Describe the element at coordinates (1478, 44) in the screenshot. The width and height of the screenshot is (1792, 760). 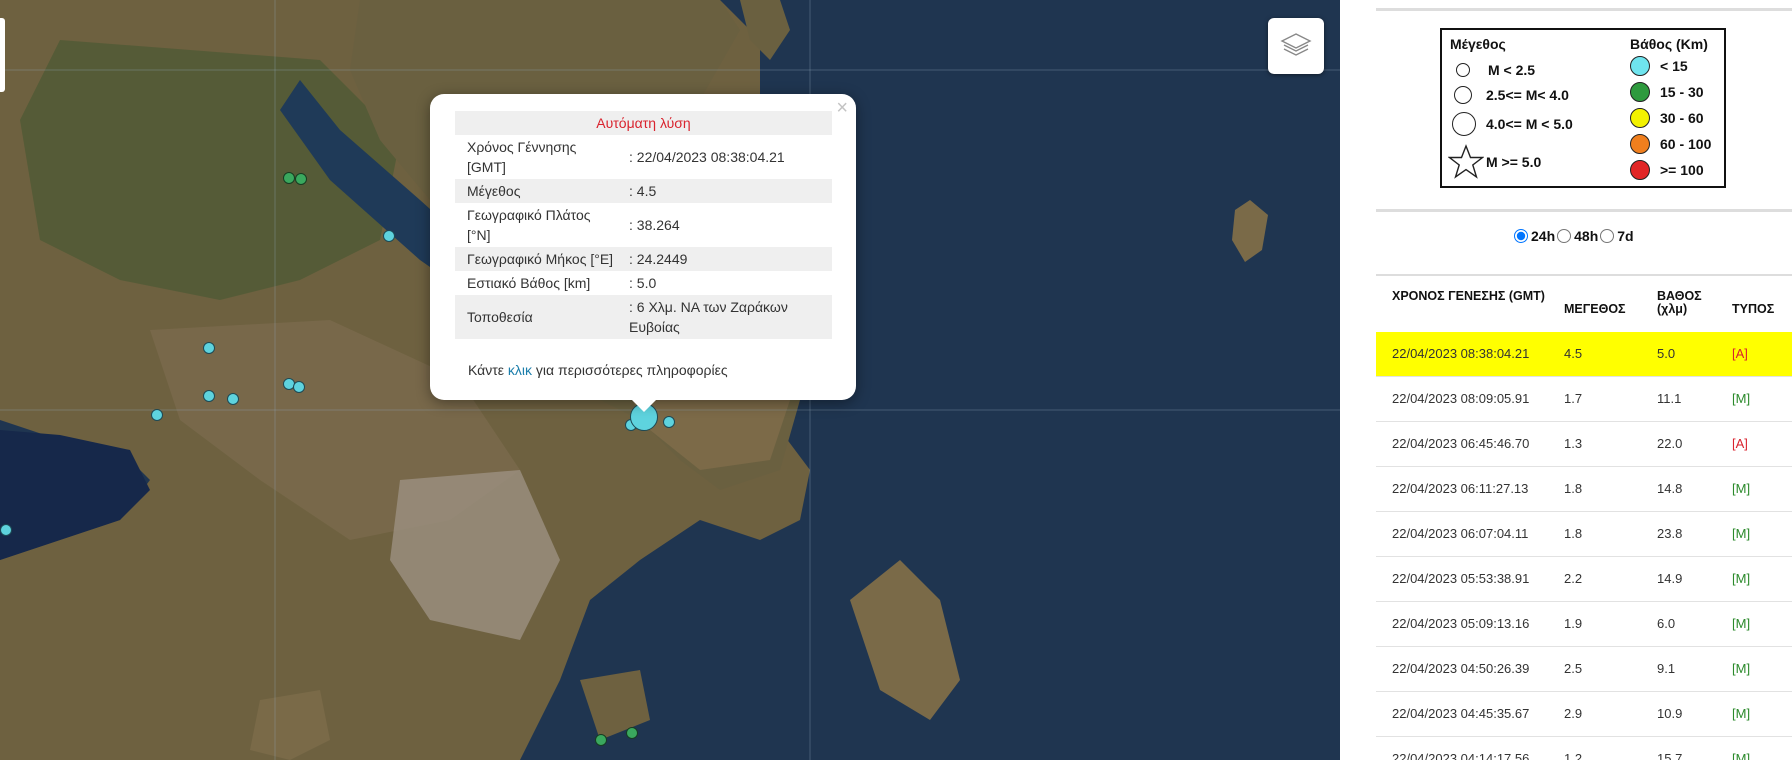
I see `legend-magnitude-title: Μέγεθος` at that location.